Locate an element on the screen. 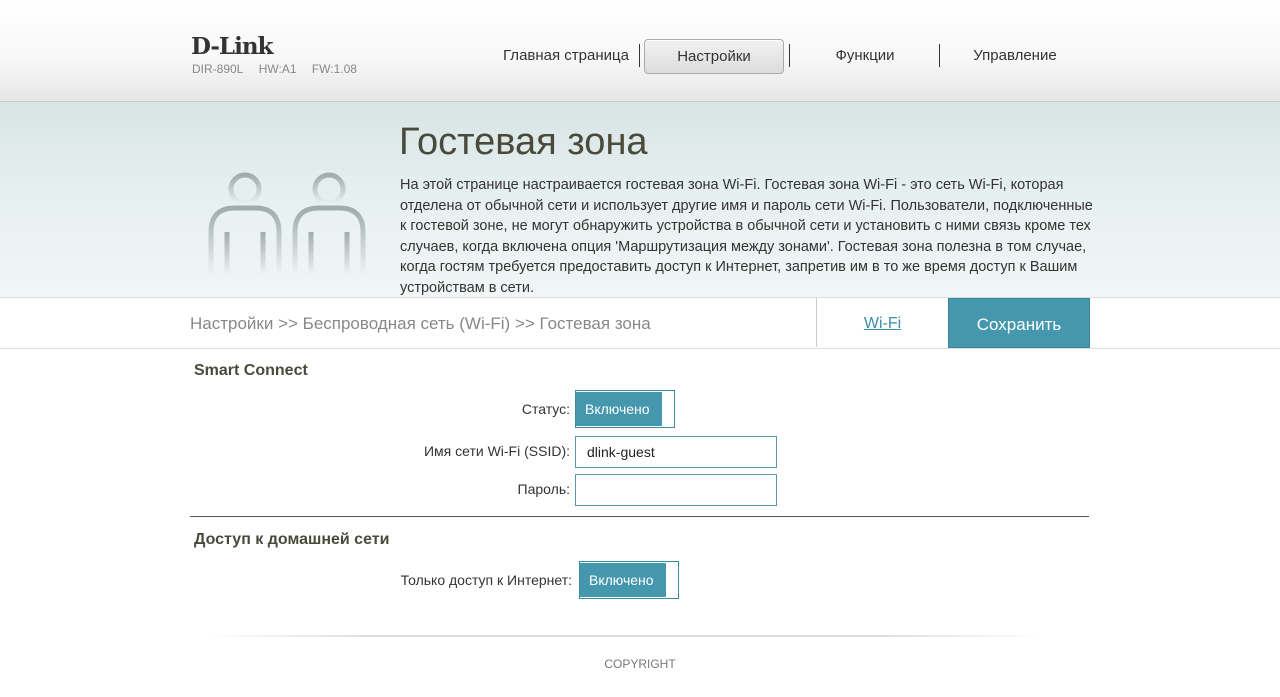 The width and height of the screenshot is (1280, 697). save-button: Сохранить is located at coordinates (1019, 323).